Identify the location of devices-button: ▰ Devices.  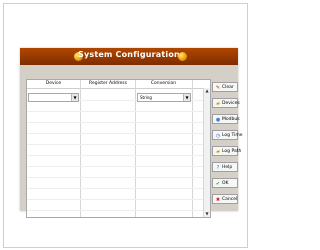
(226, 103).